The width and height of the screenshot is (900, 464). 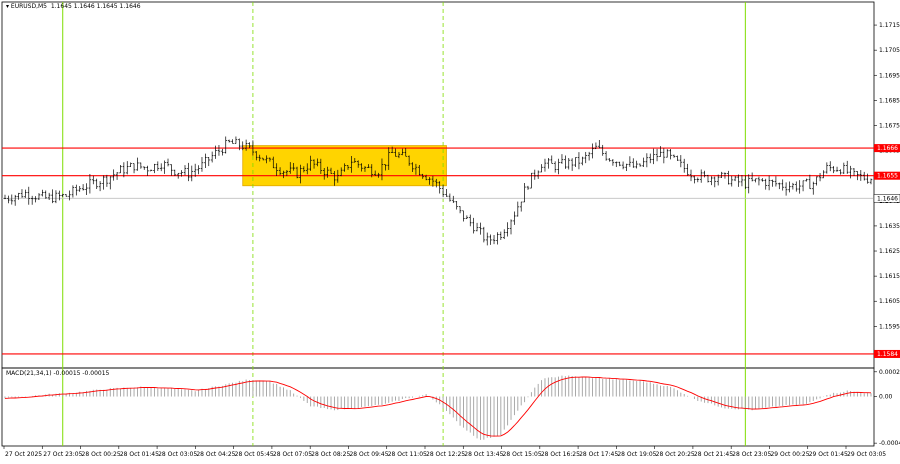 What do you see at coordinates (675, 454) in the screenshot?
I see `time-tick-label: 28 Oct 20:25` at bounding box center [675, 454].